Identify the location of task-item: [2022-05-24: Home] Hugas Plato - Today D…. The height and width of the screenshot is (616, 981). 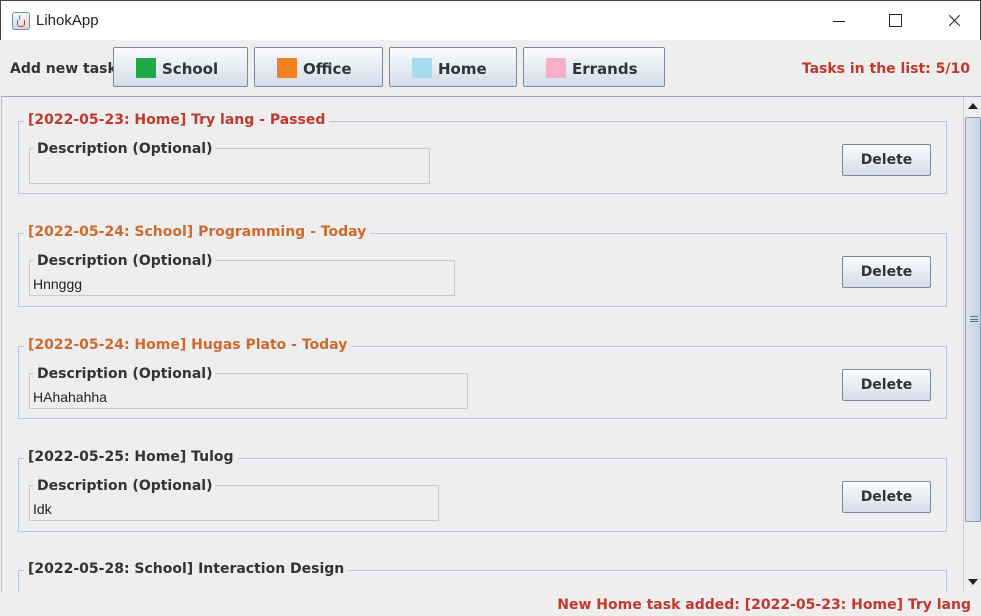
(482, 378).